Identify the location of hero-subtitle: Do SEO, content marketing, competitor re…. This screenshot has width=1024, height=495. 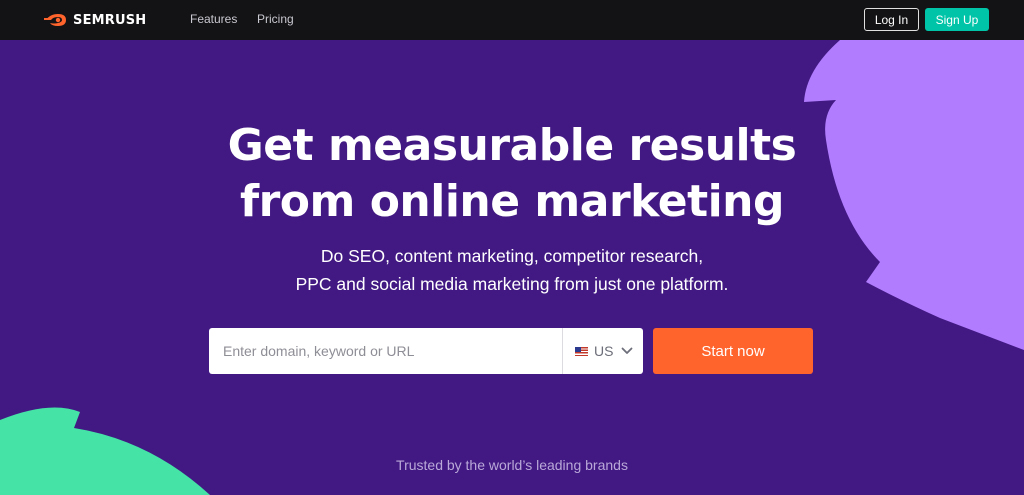
(512, 270).